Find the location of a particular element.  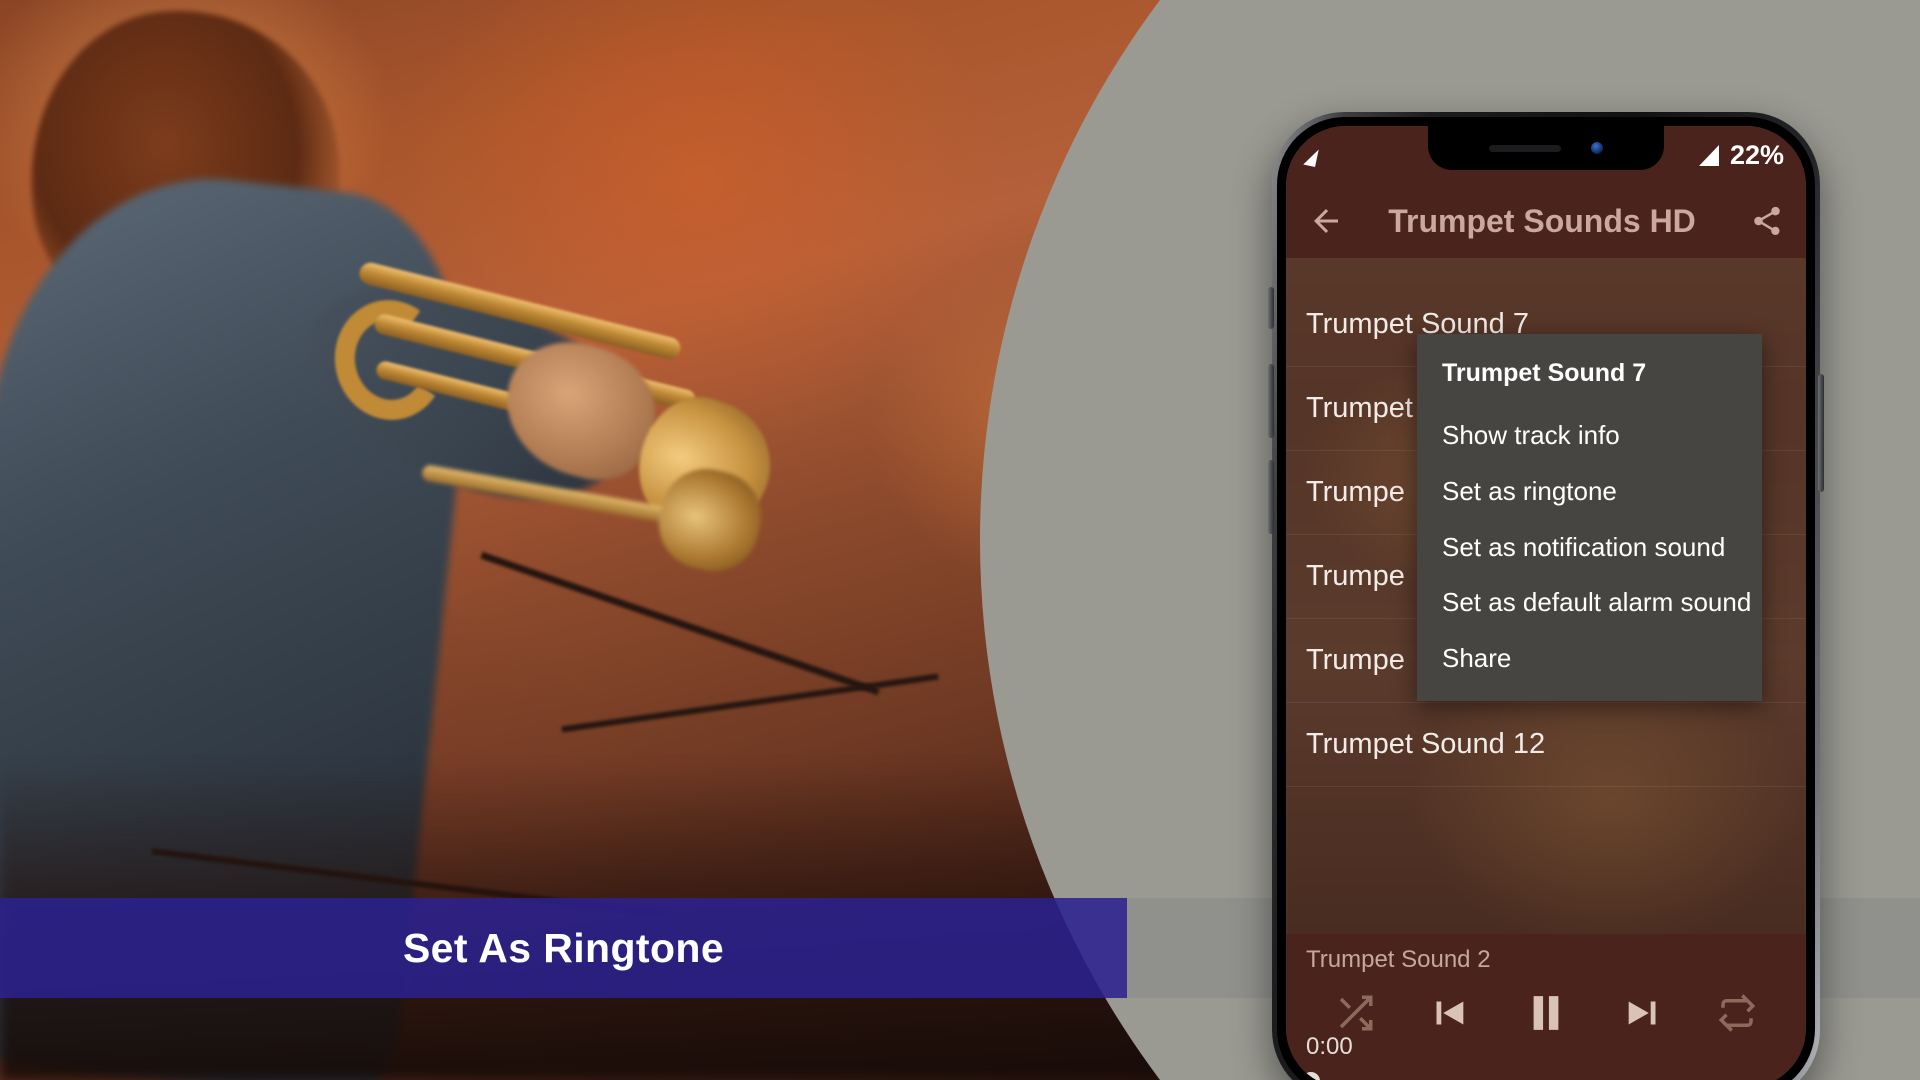

promo-banner: Set As Ringtone is located at coordinates (563, 948).